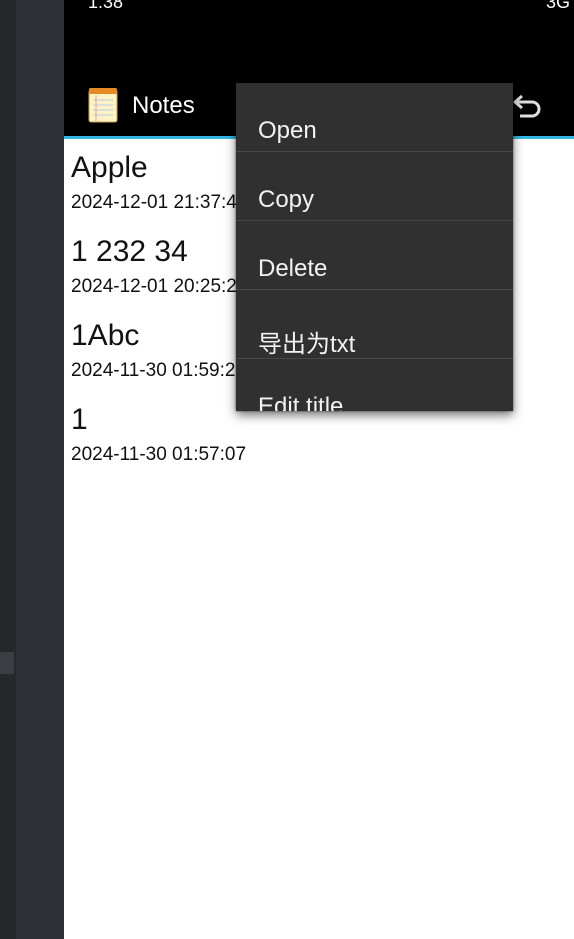  What do you see at coordinates (557, 6) in the screenshot?
I see `status-network: 3G` at bounding box center [557, 6].